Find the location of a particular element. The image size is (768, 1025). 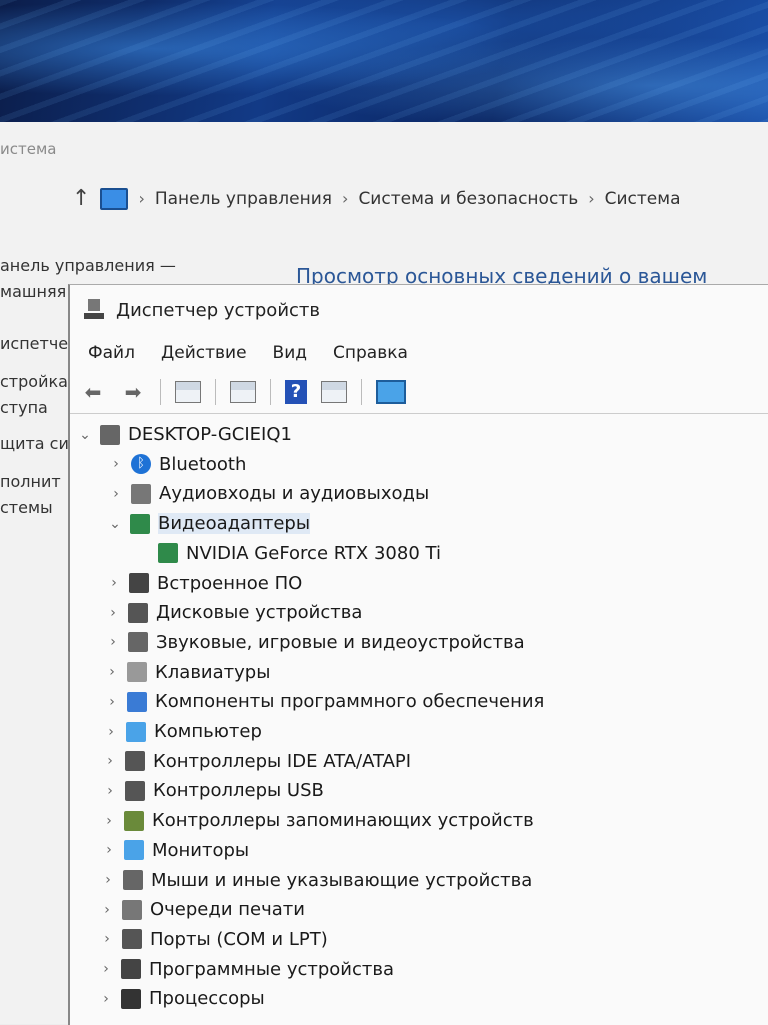

tree-category-node: › Очереди печати is located at coordinates (202, 909).